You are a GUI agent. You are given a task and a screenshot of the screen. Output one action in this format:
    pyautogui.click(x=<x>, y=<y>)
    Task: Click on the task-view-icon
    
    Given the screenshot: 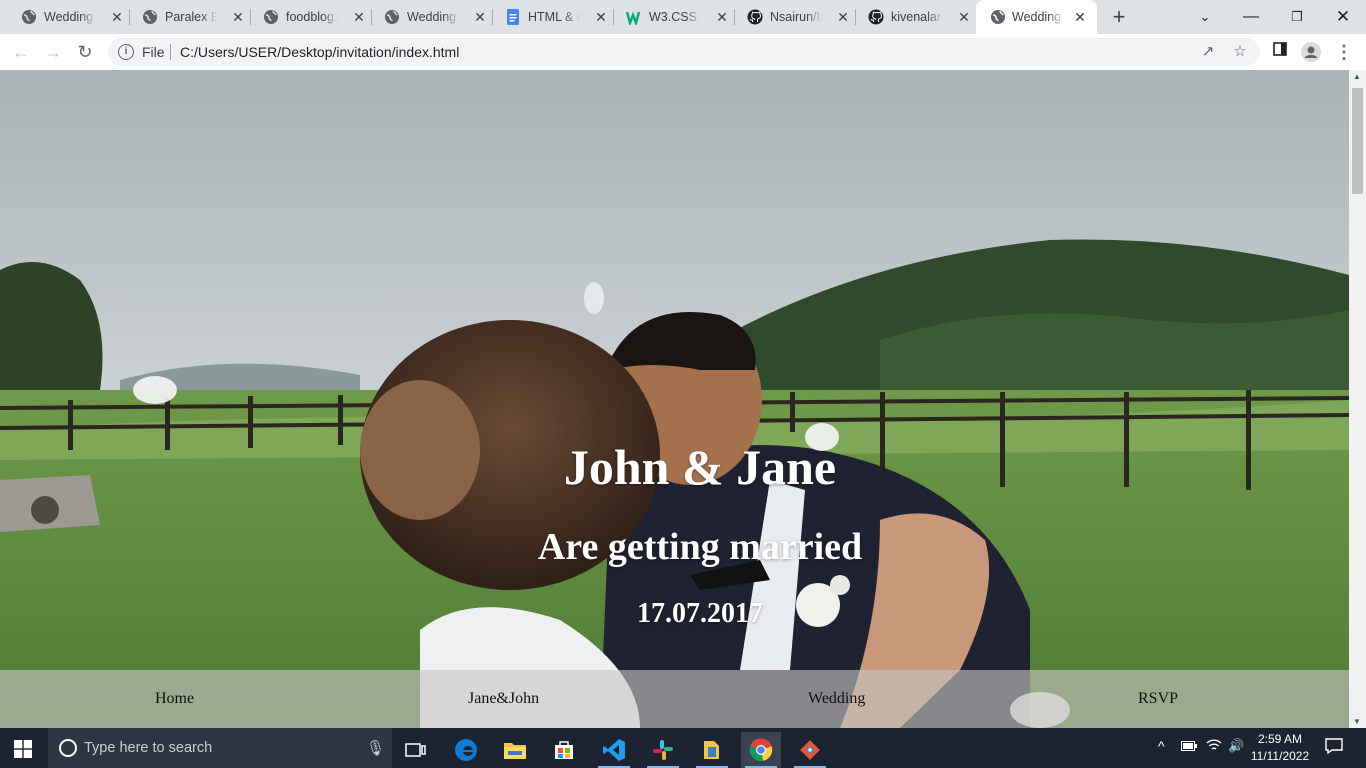 What is the action you would take?
    pyautogui.click(x=416, y=750)
    